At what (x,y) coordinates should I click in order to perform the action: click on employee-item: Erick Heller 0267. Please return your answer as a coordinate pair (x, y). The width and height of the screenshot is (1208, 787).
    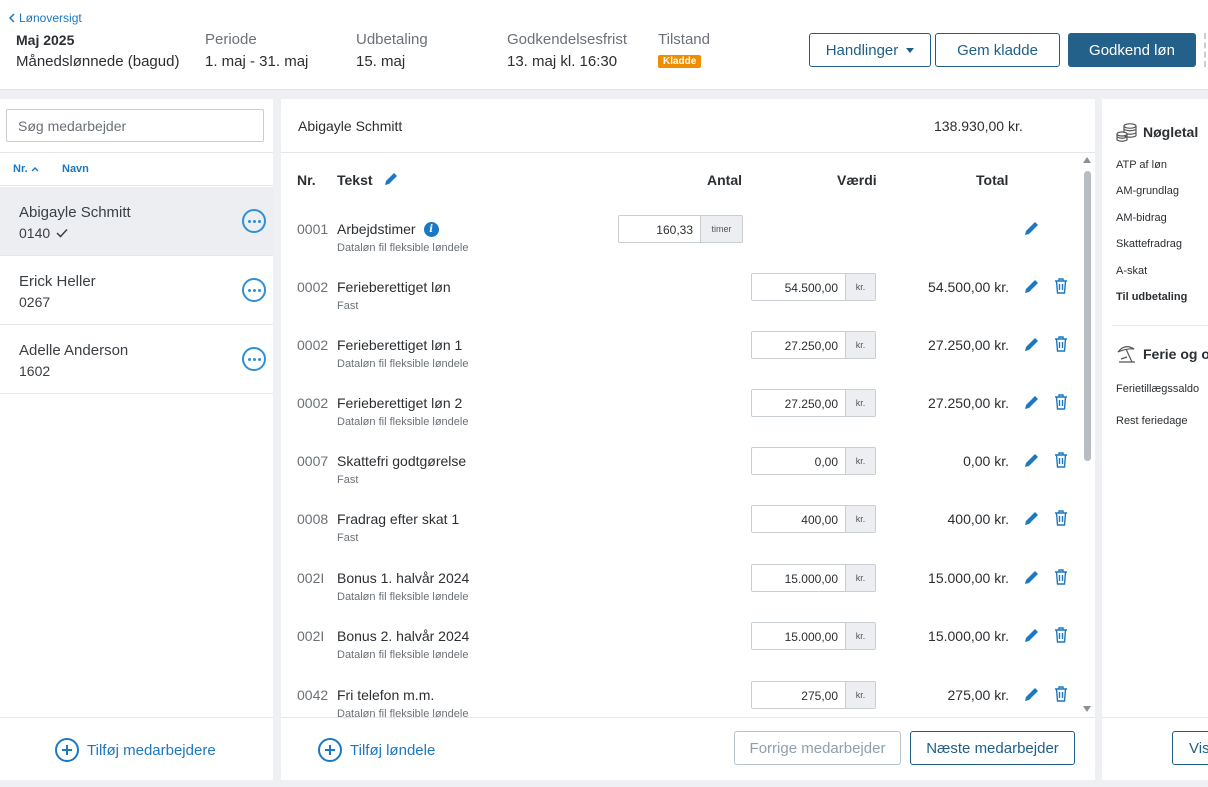
    Looking at the image, I should click on (136, 290).